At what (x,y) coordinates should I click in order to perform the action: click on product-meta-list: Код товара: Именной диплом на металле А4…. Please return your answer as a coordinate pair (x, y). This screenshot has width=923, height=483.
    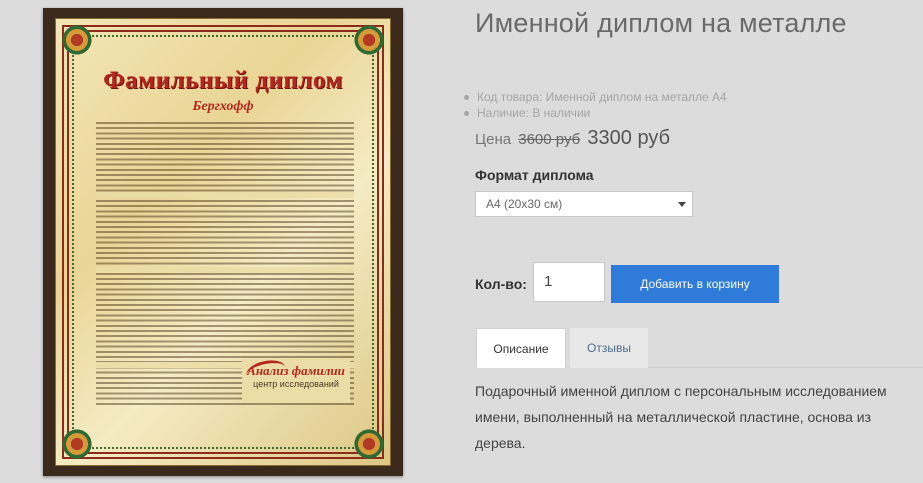
    Looking at the image, I should click on (594, 105).